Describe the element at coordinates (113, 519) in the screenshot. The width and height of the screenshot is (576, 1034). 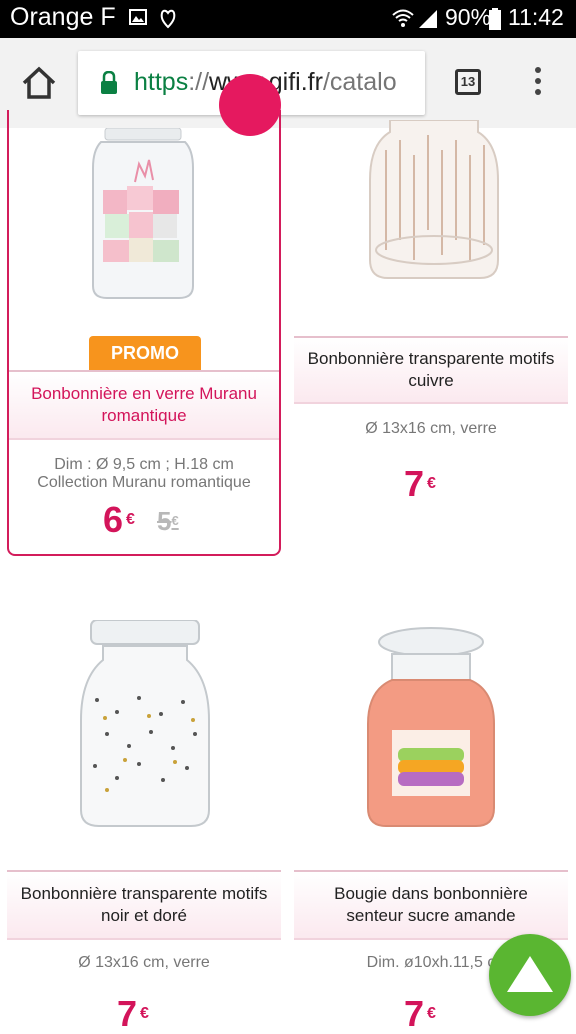
I see `price-value: 6` at that location.